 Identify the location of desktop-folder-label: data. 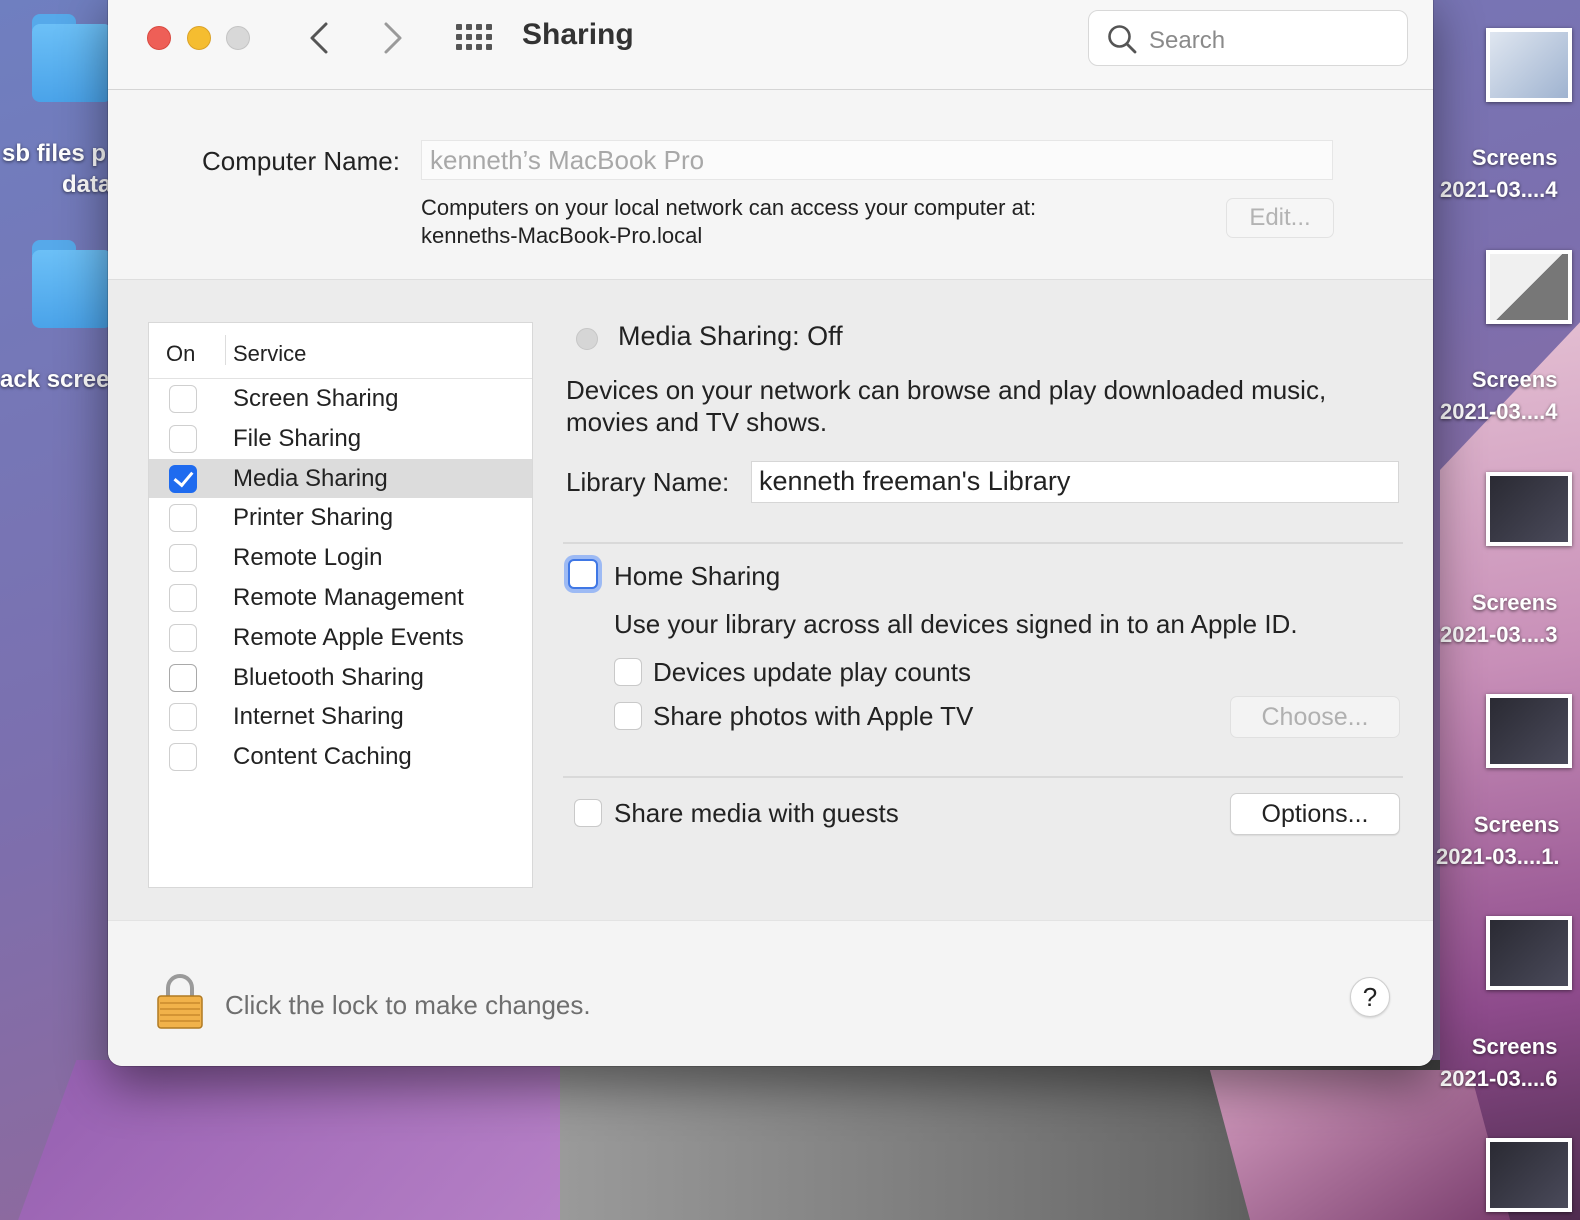
(86, 185).